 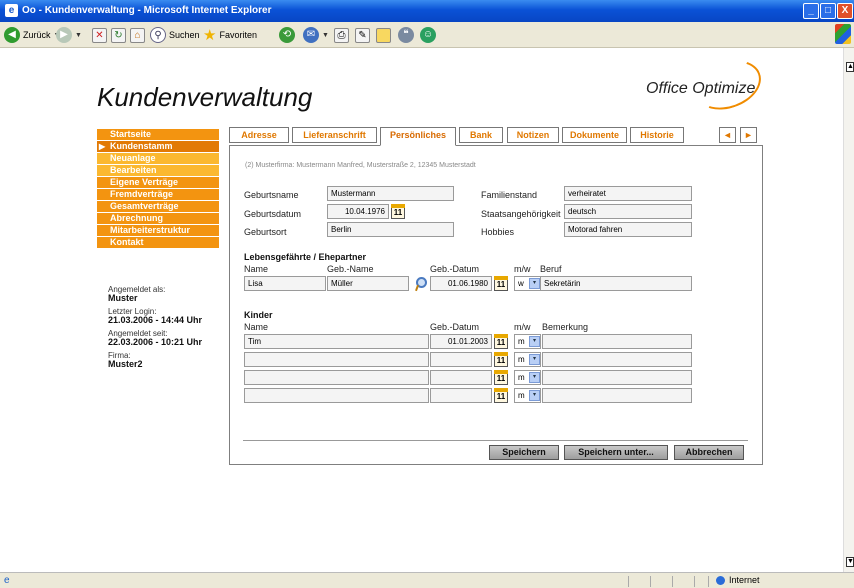 What do you see at coordinates (428, 35) in the screenshot?
I see `messenger-button: ☺` at bounding box center [428, 35].